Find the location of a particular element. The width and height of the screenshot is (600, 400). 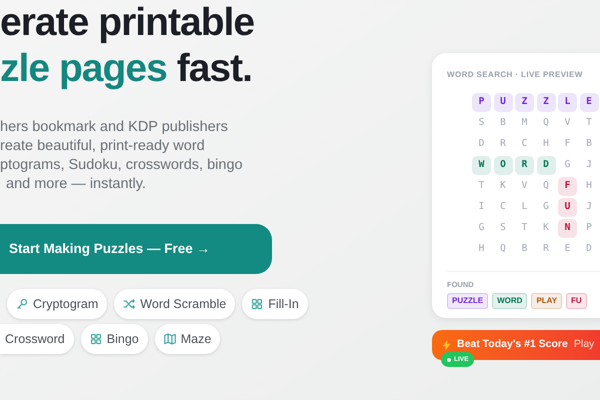

puzzle-type-chip: Maze is located at coordinates (187, 339).